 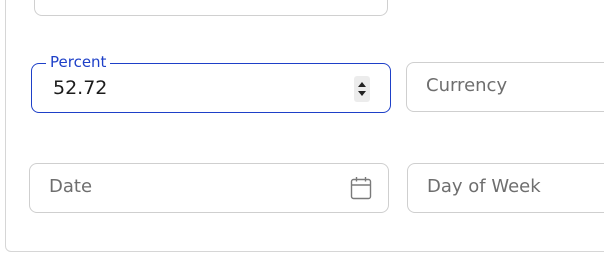 What do you see at coordinates (362, 84) in the screenshot?
I see `stepper-up-icon` at bounding box center [362, 84].